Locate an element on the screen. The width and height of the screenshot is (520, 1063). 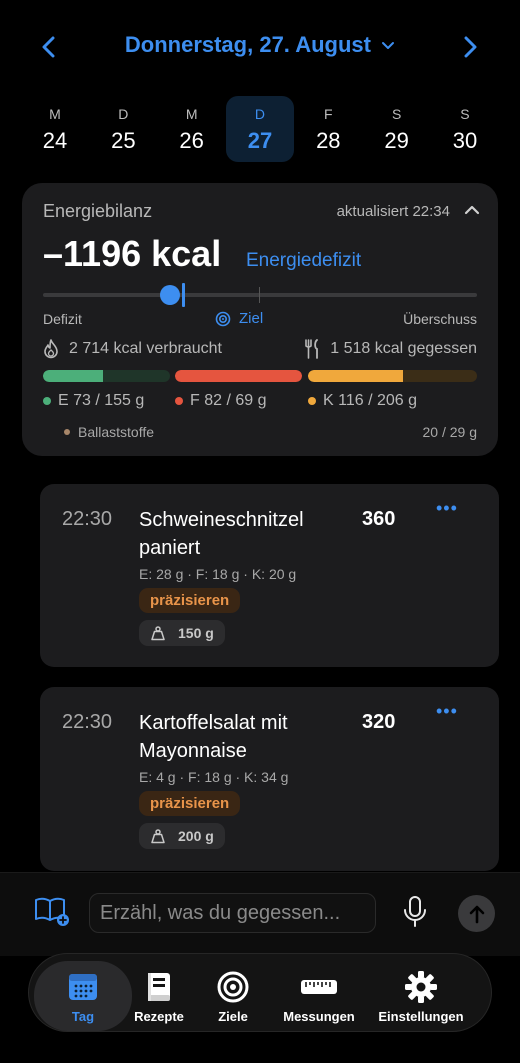
voice-input-button is located at coordinates (415, 914).